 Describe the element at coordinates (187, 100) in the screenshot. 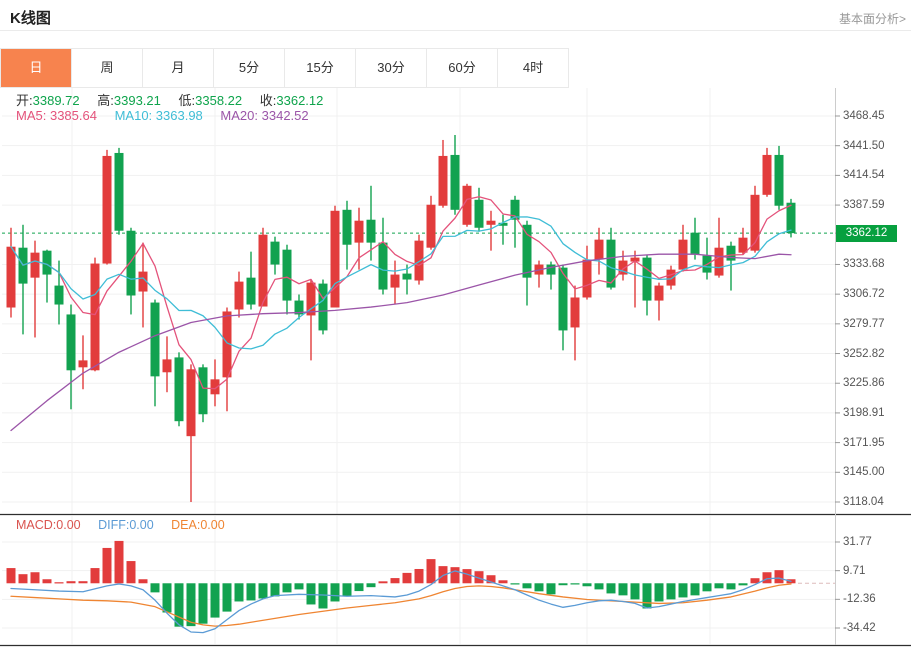

I see `low-label: 低:` at that location.